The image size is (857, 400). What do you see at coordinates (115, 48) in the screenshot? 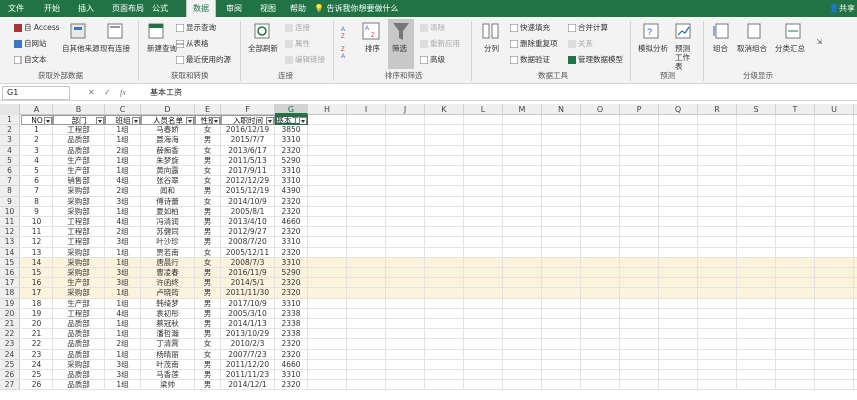
I see `existing-connections-button: 现有连接` at bounding box center [115, 48].